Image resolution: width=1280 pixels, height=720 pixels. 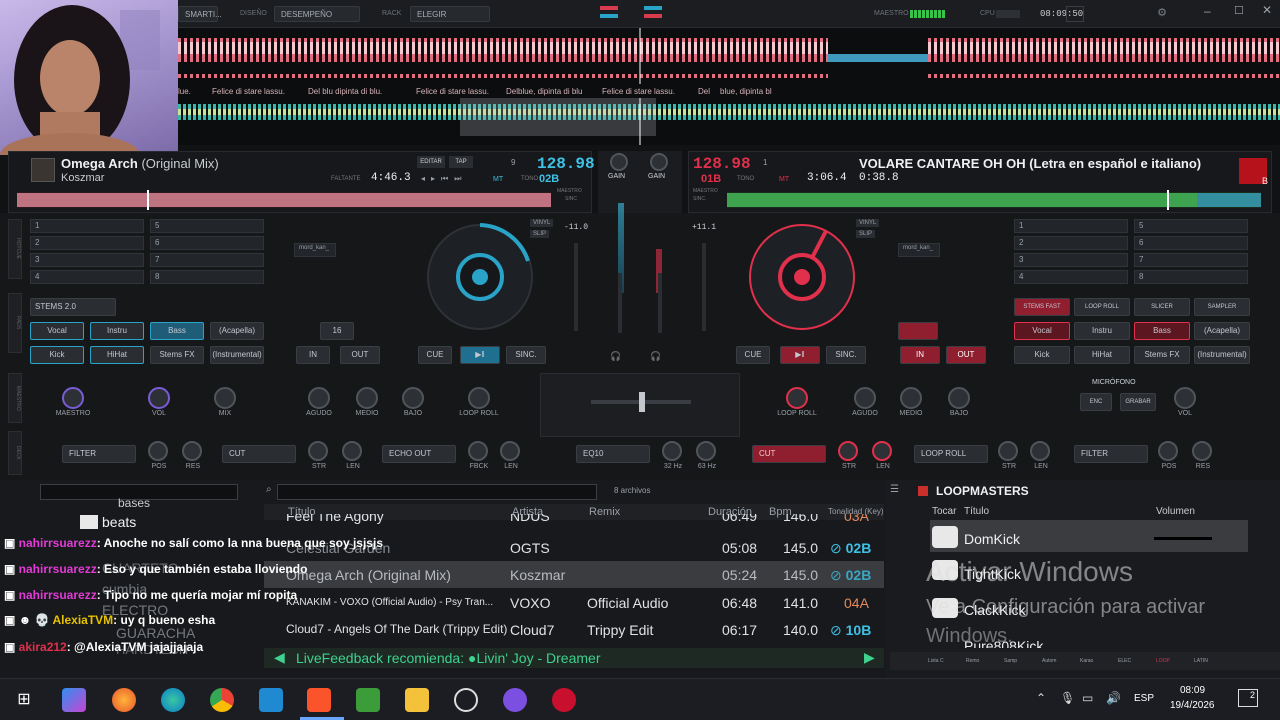 What do you see at coordinates (1096, 402) in the screenshot?
I see `mic-enc-button: ENC` at bounding box center [1096, 402].